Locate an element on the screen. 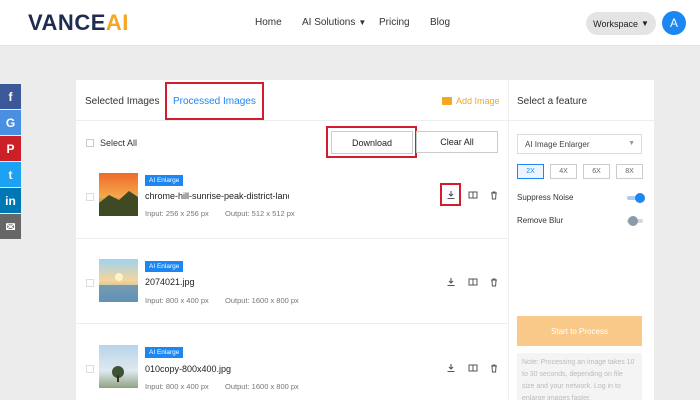 The width and height of the screenshot is (700, 400). start-process-button: Start to Process is located at coordinates (579, 331).